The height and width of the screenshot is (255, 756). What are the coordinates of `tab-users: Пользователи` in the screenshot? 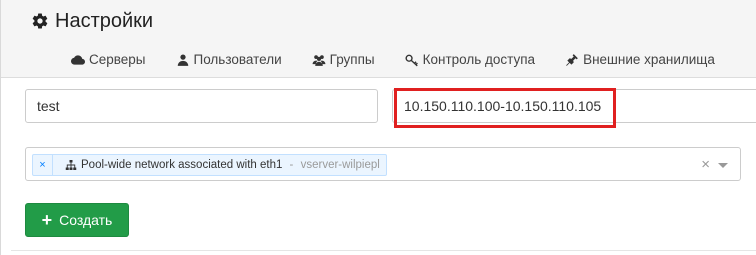 It's located at (229, 60).